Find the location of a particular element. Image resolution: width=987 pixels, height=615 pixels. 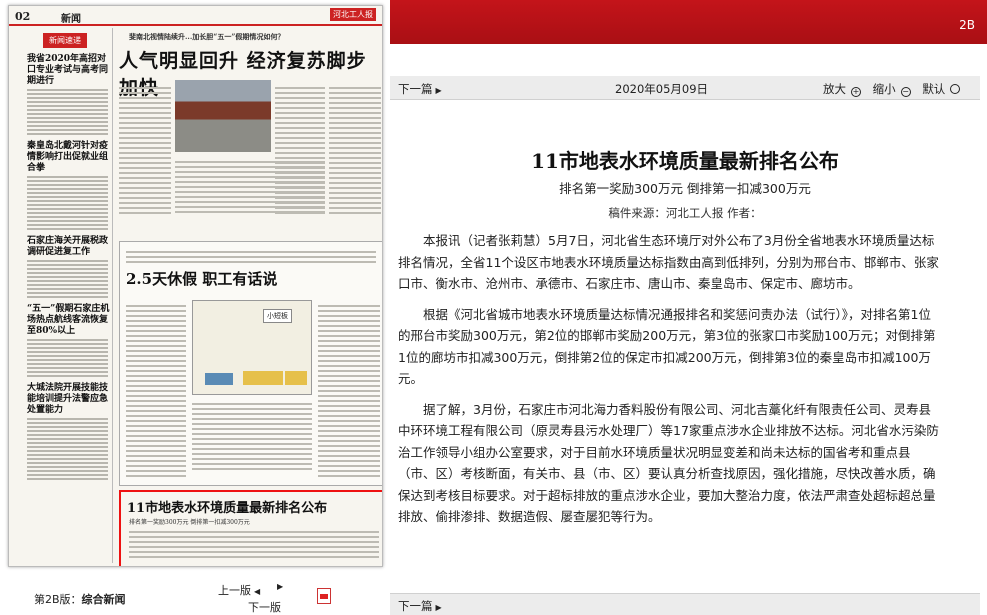

bottom-toolbar: 下一篇 ▶ is located at coordinates (685, 604).